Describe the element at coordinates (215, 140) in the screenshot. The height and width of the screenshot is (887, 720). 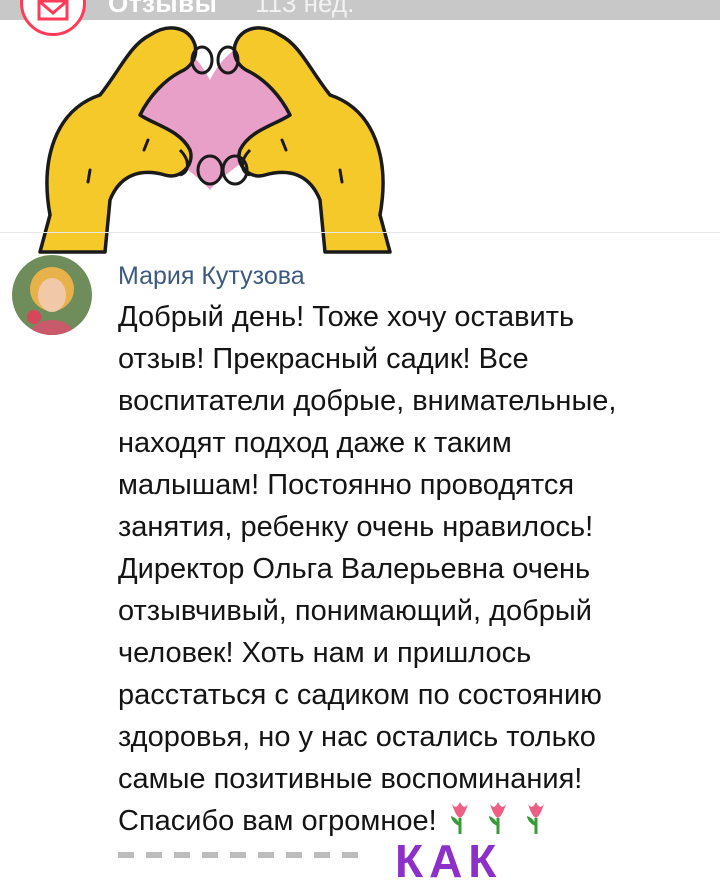
I see `heart-hands-sticker` at that location.